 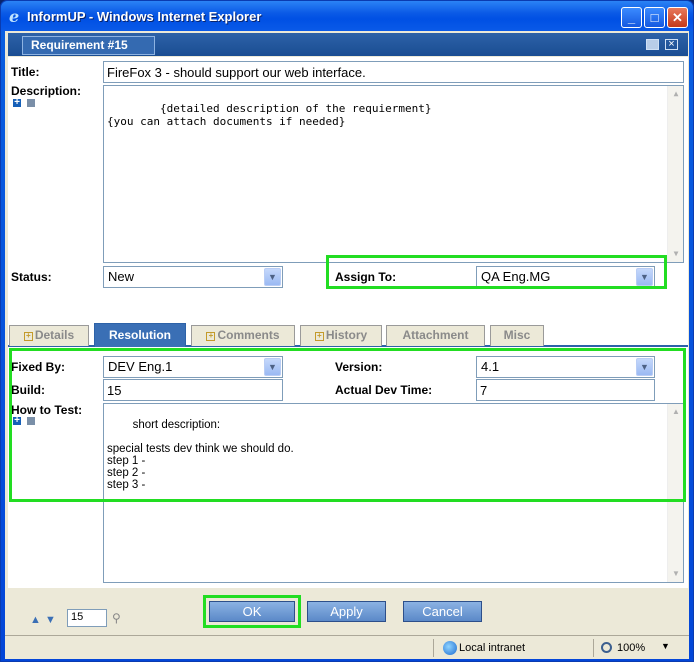 What do you see at coordinates (341, 335) in the screenshot?
I see `tab-history: + History` at bounding box center [341, 335].